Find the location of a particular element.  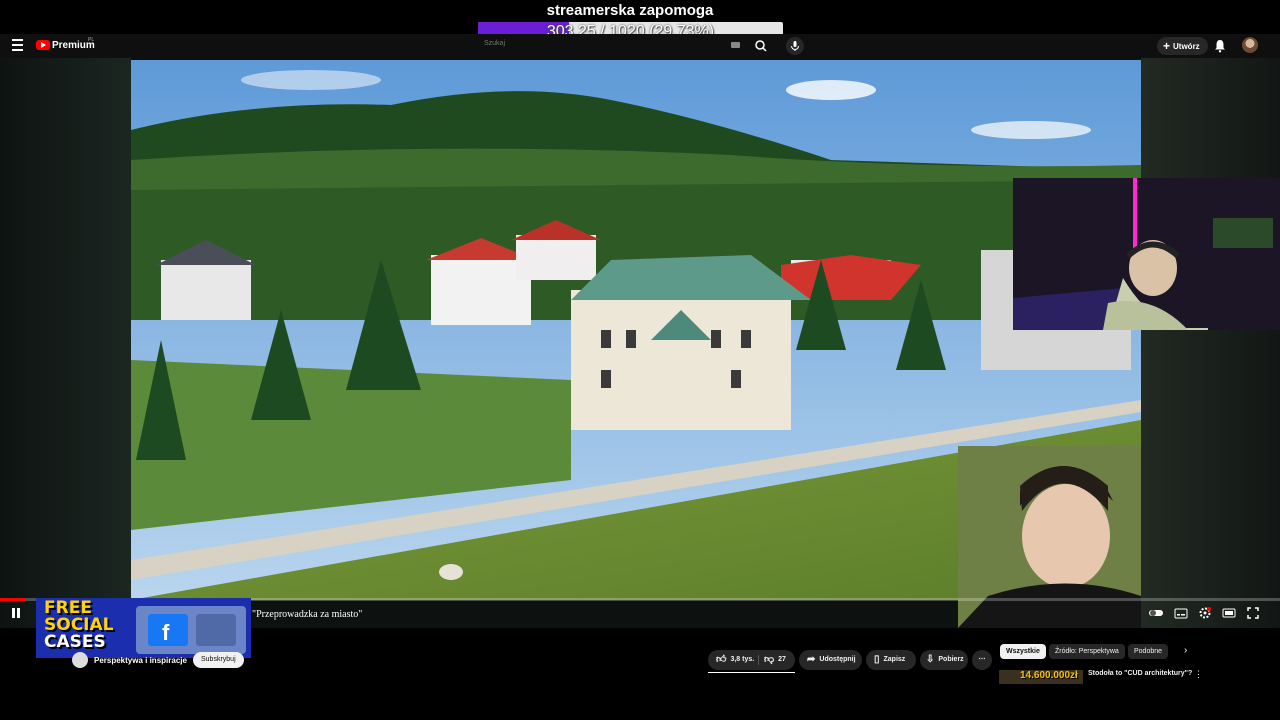

avatar is located at coordinates (1250, 45).